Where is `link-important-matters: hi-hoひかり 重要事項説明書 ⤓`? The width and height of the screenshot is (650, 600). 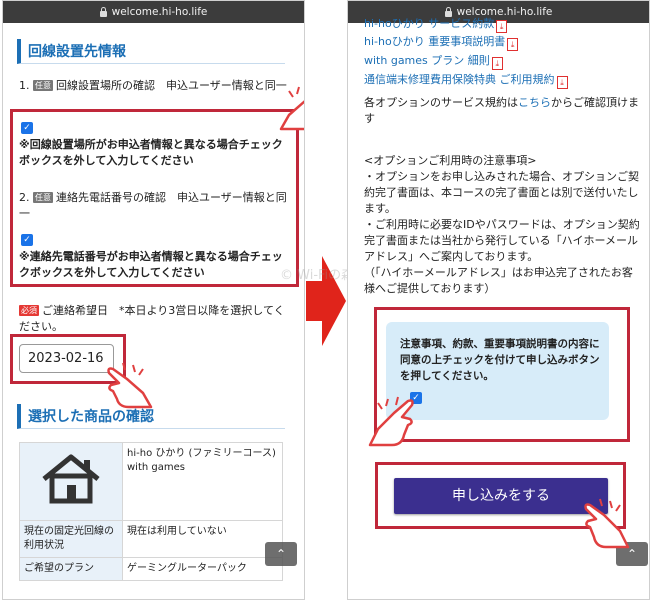
link-important-matters: hi-hoひかり 重要事項説明書 ⤓ is located at coordinates (441, 42).